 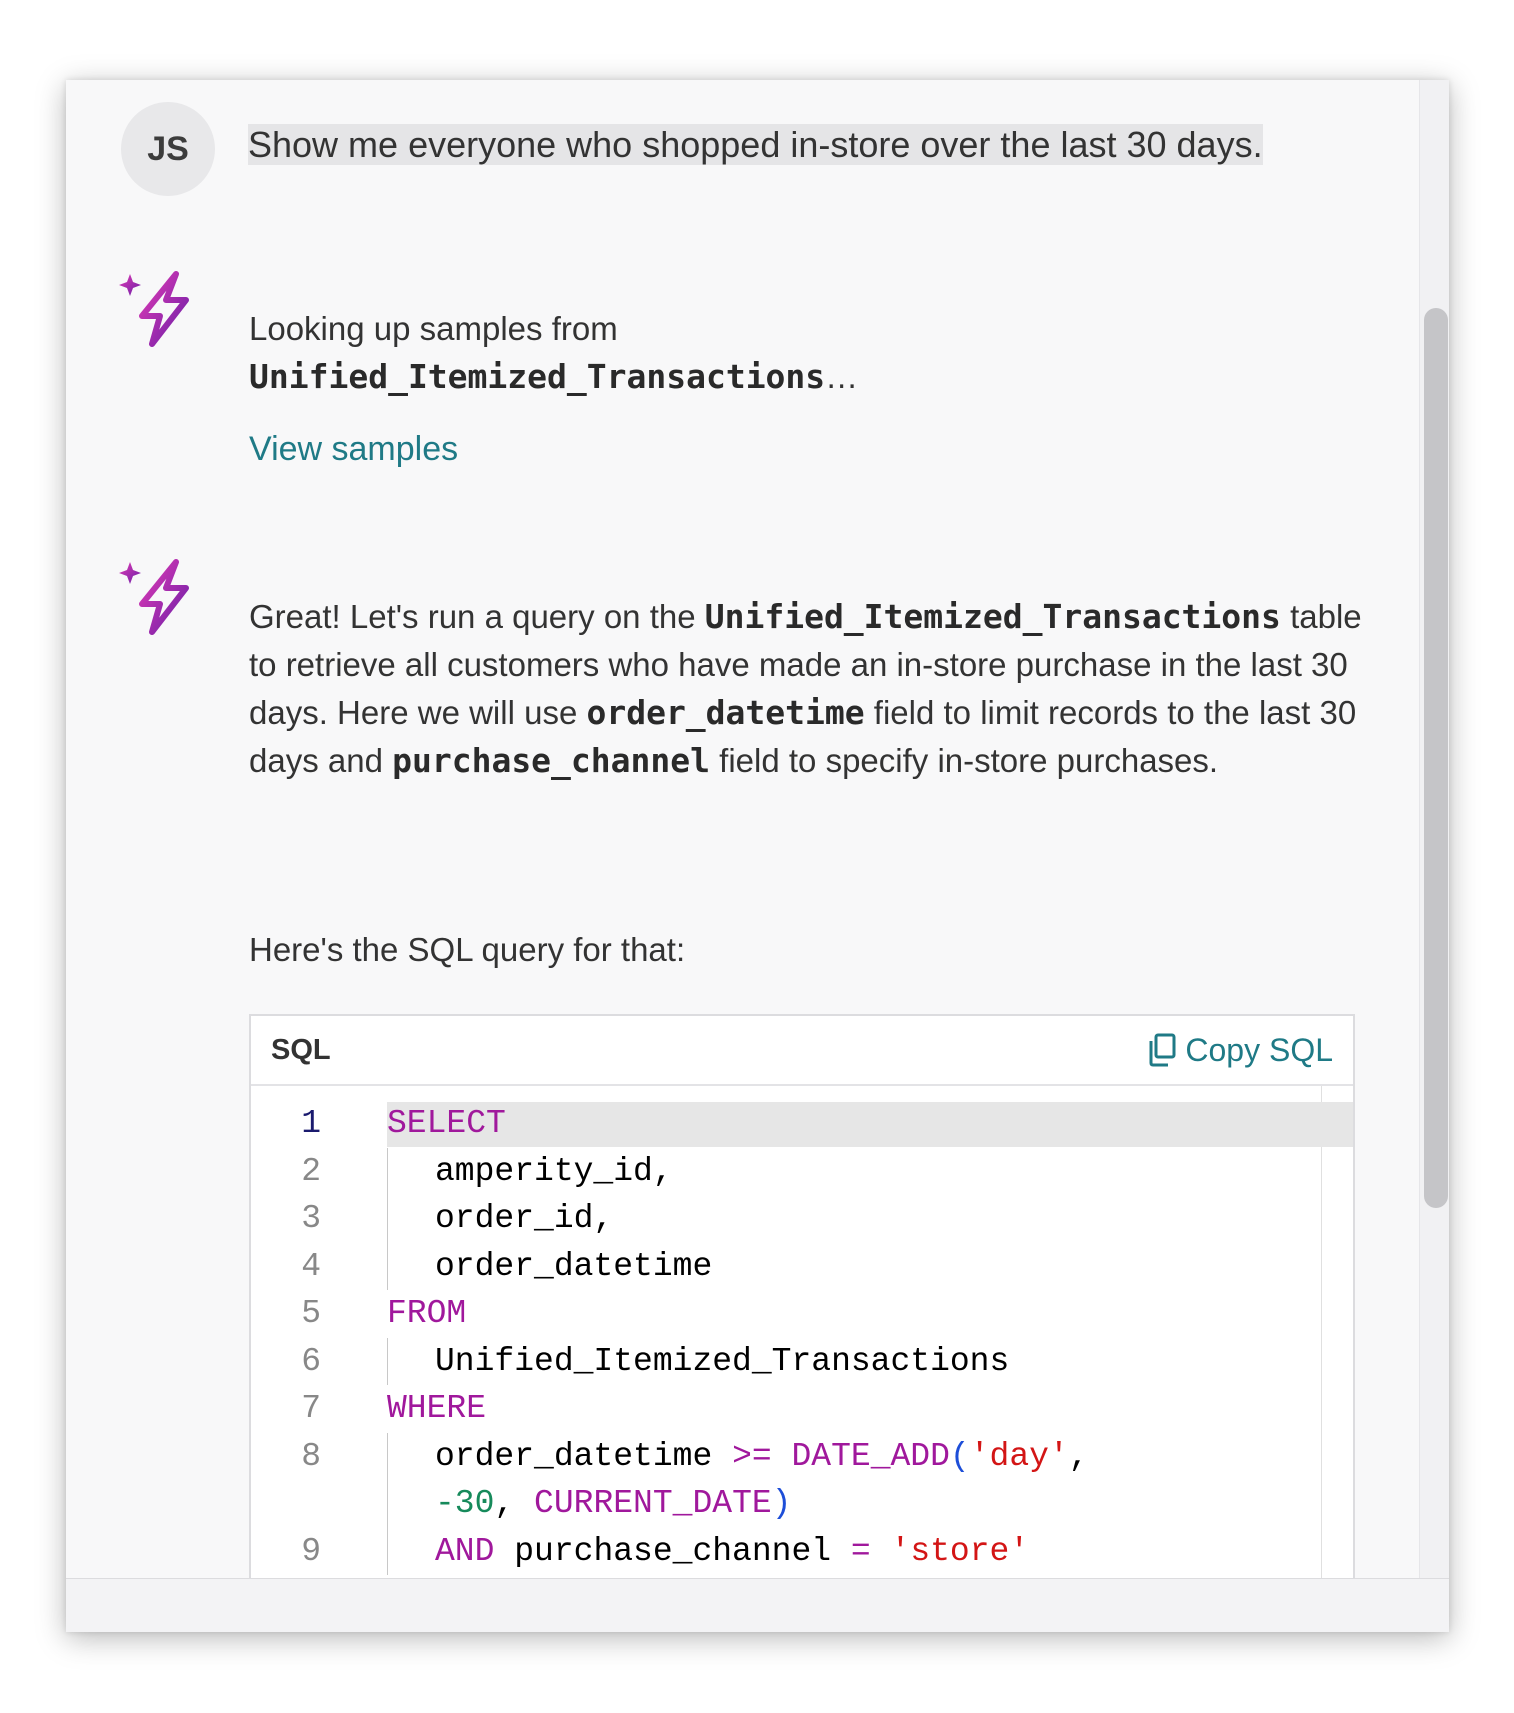 I want to click on line-number: 4, so click(x=311, y=1266).